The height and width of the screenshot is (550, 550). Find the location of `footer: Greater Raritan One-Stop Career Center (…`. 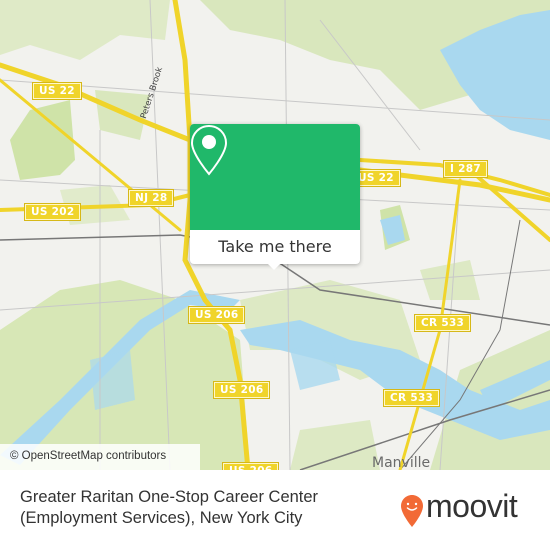

footer: Greater Raritan One-Stop Career Center (… is located at coordinates (275, 510).